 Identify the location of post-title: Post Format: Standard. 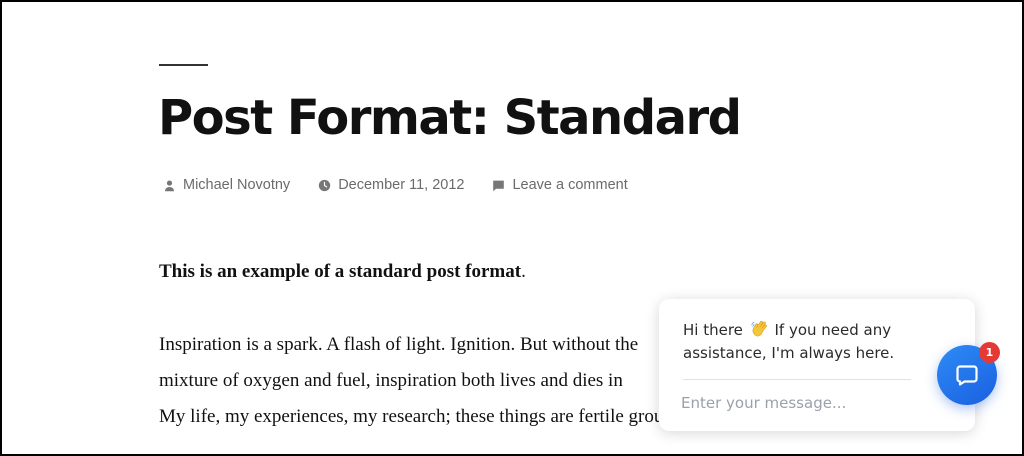
(450, 118).